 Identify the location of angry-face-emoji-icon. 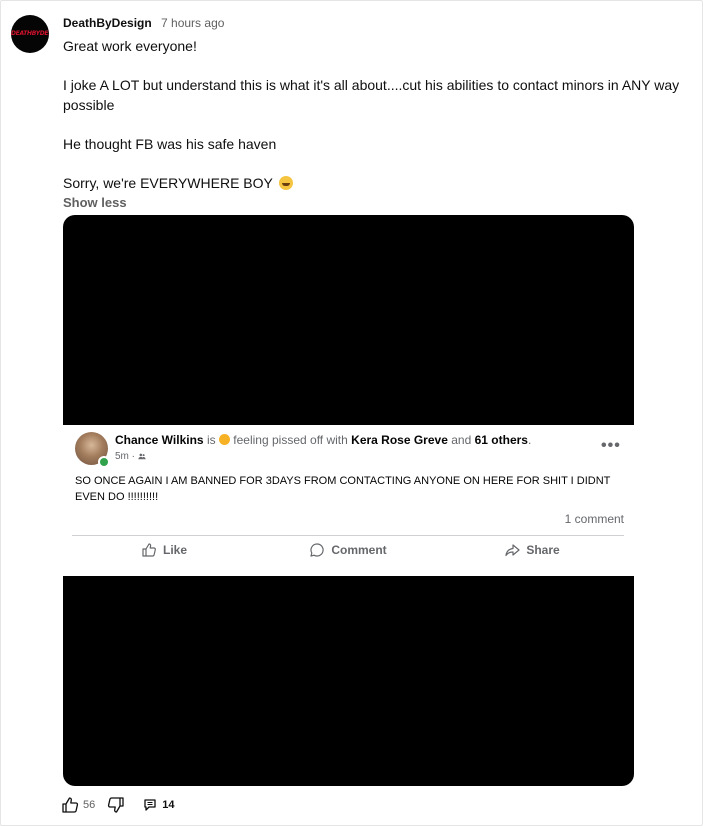
(224, 439).